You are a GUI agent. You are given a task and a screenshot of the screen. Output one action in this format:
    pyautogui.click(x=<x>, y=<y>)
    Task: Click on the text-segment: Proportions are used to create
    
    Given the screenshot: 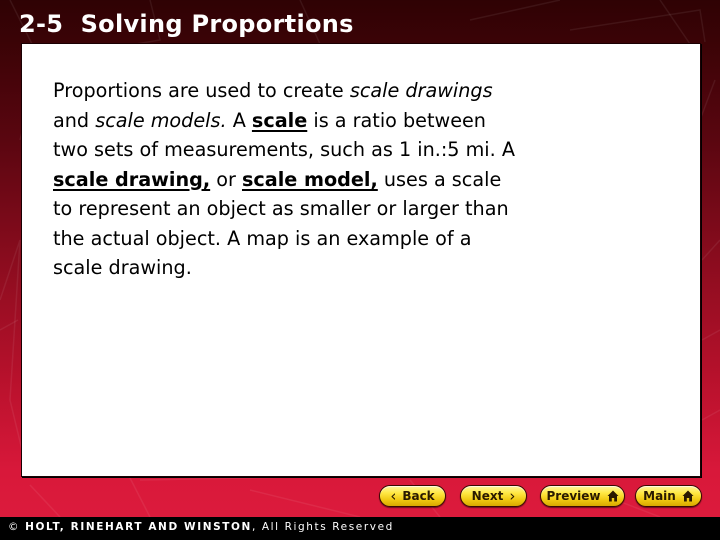 What is the action you would take?
    pyautogui.click(x=201, y=90)
    